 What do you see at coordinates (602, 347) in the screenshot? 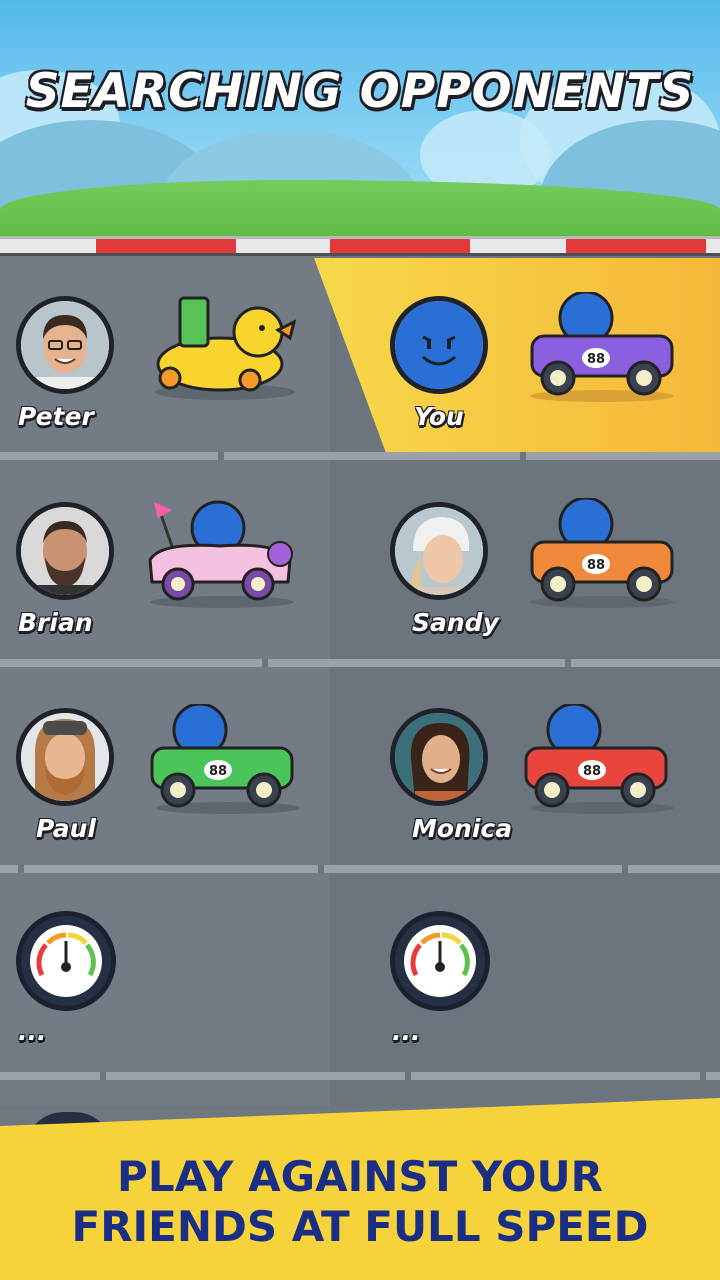
I see `purple-car-icon: 88` at bounding box center [602, 347].